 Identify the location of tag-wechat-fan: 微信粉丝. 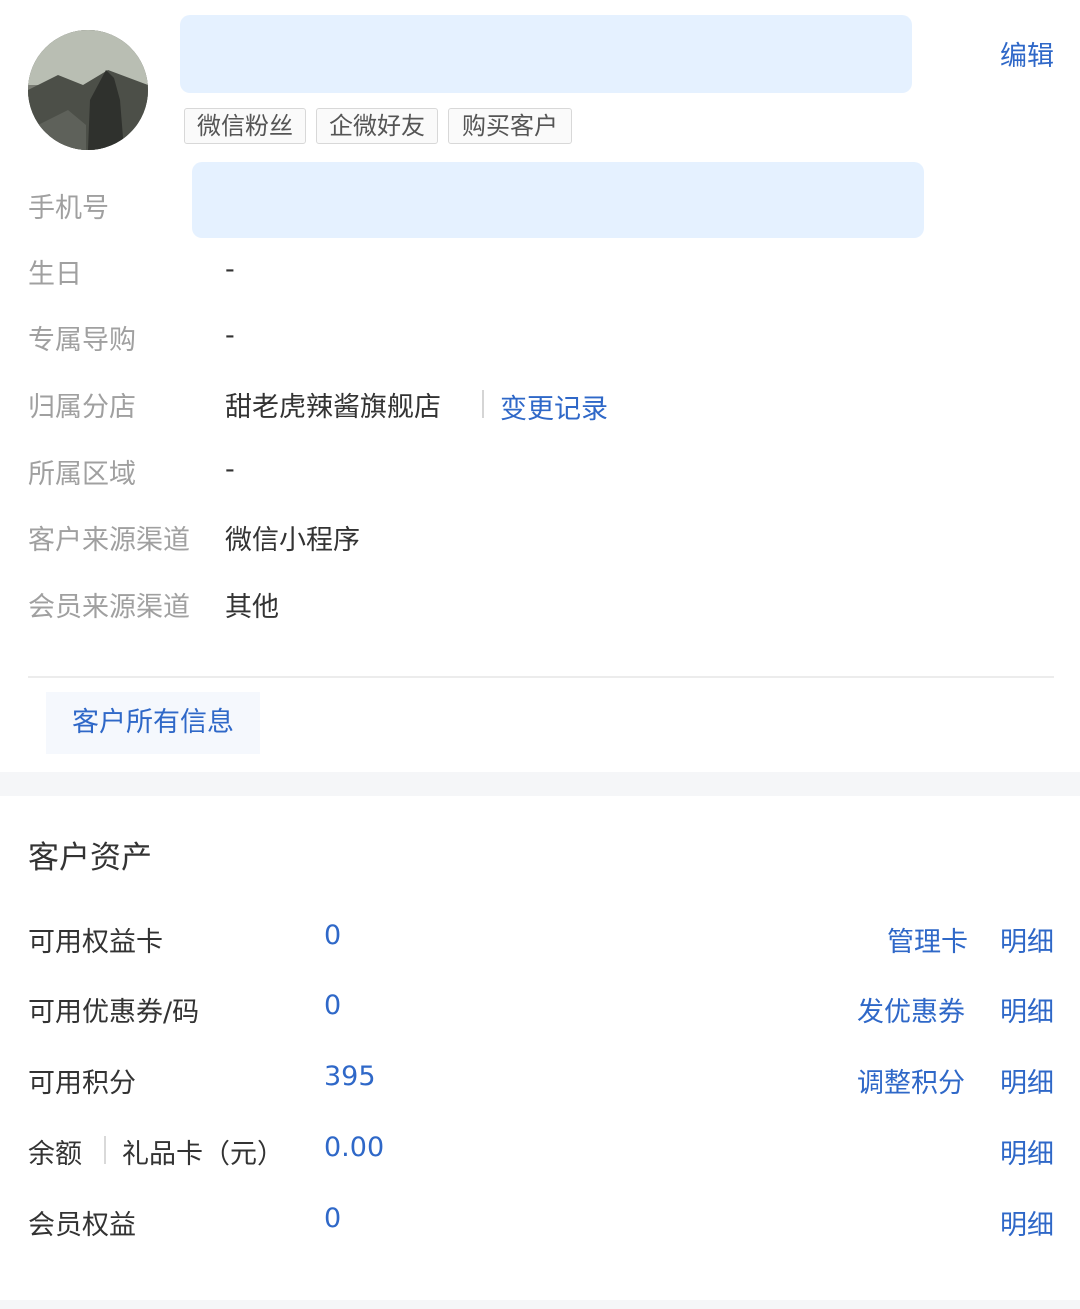
(245, 126).